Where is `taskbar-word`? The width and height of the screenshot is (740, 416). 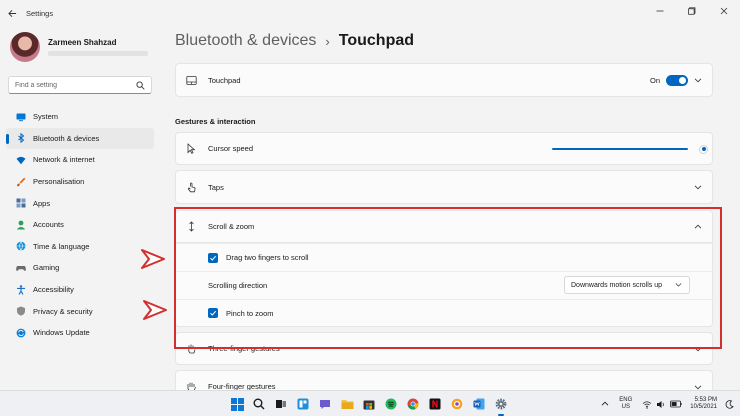
taskbar-word is located at coordinates (479, 403).